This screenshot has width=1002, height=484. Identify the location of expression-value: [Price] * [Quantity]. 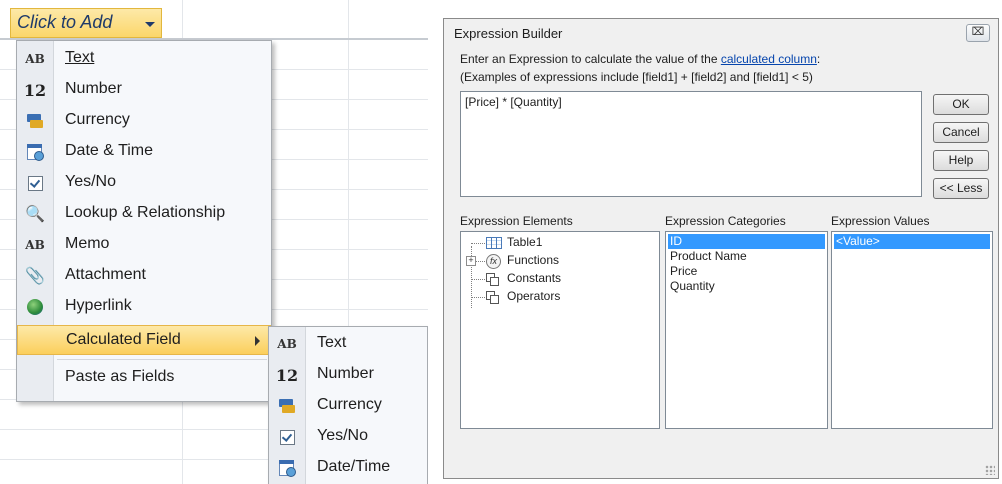
(513, 102).